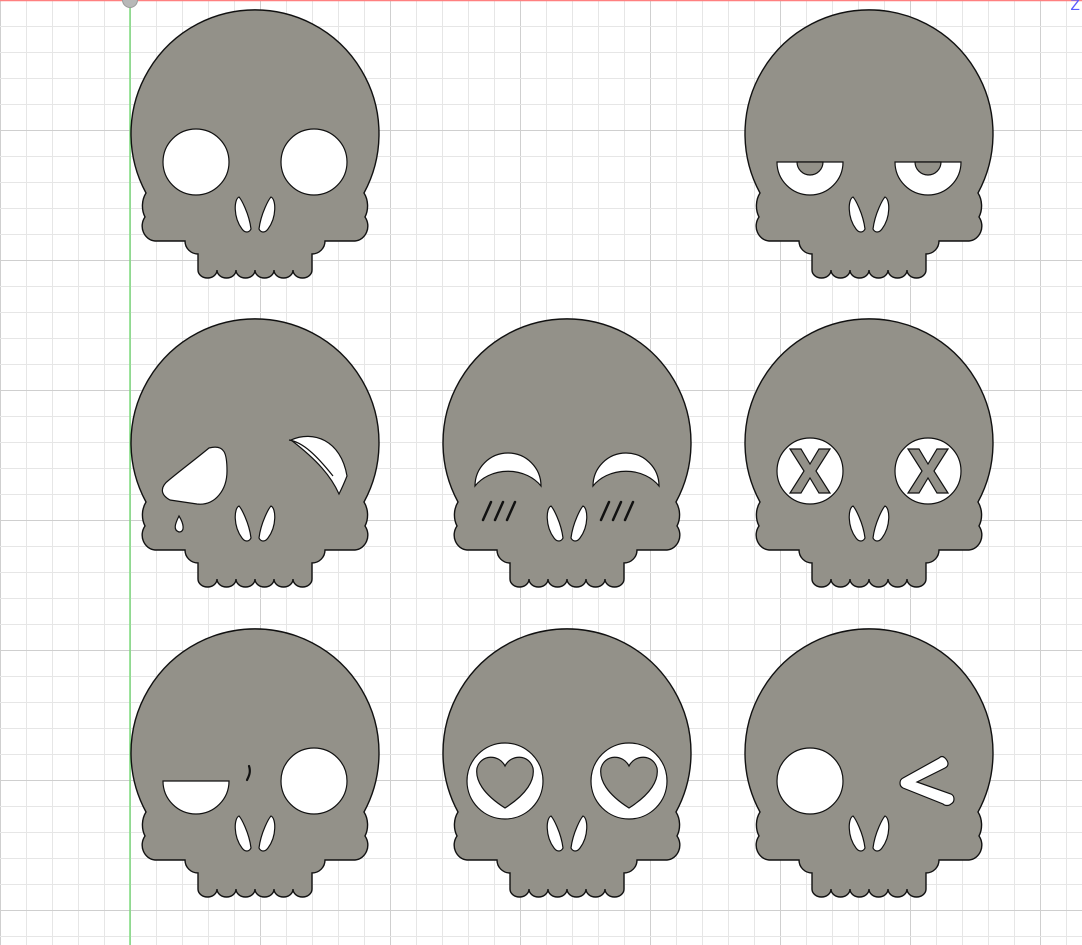 The height and width of the screenshot is (945, 1082). Describe the element at coordinates (1075, 7) in the screenshot. I see `z-axis-label: Z` at that location.